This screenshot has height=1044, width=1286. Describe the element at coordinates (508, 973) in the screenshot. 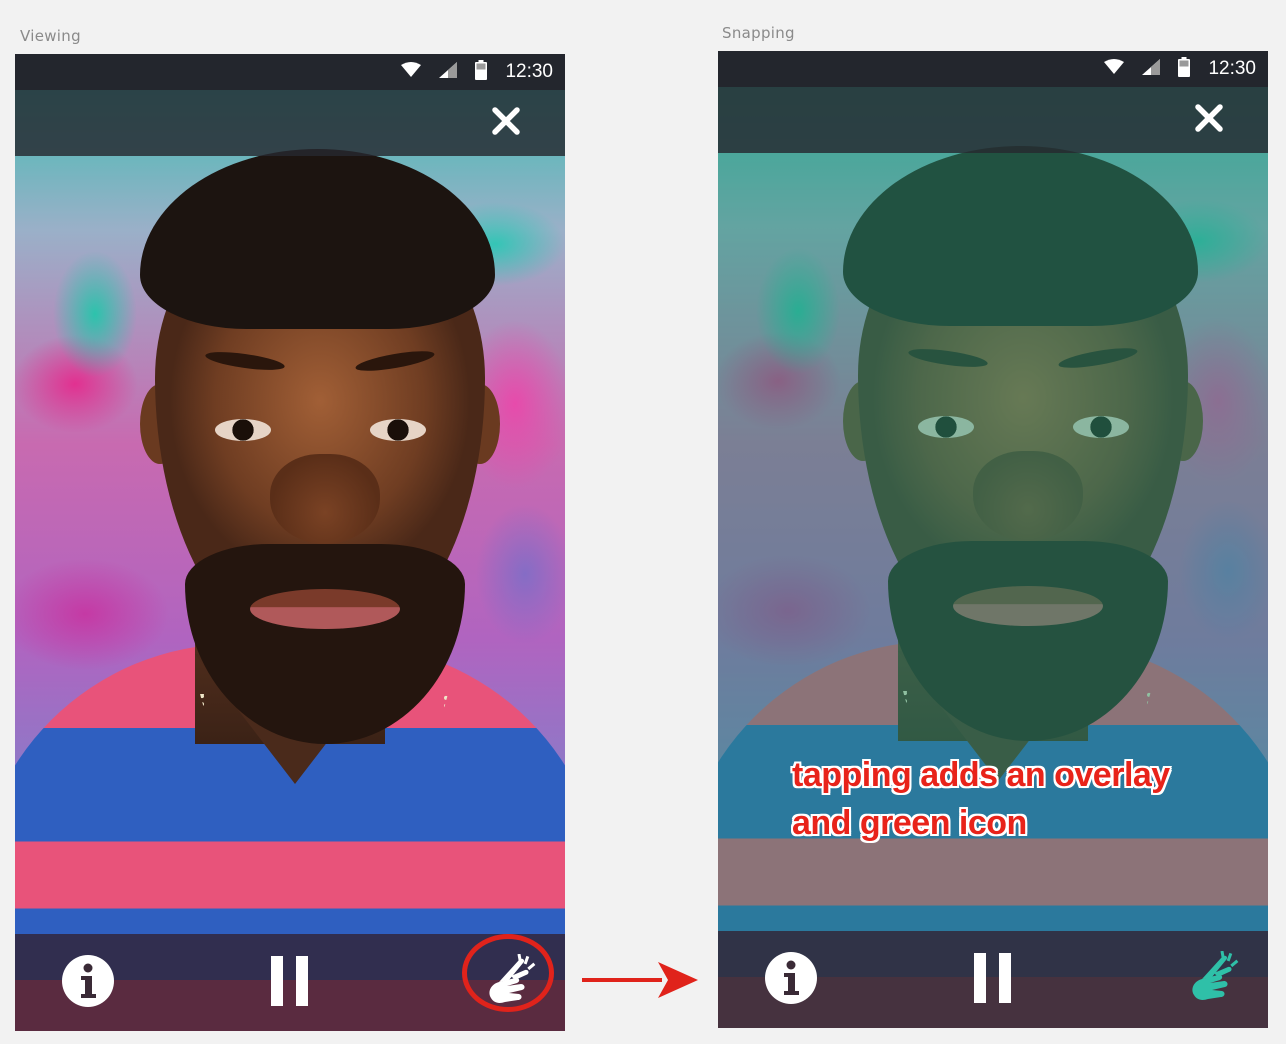

I see `highlight-circle` at that location.